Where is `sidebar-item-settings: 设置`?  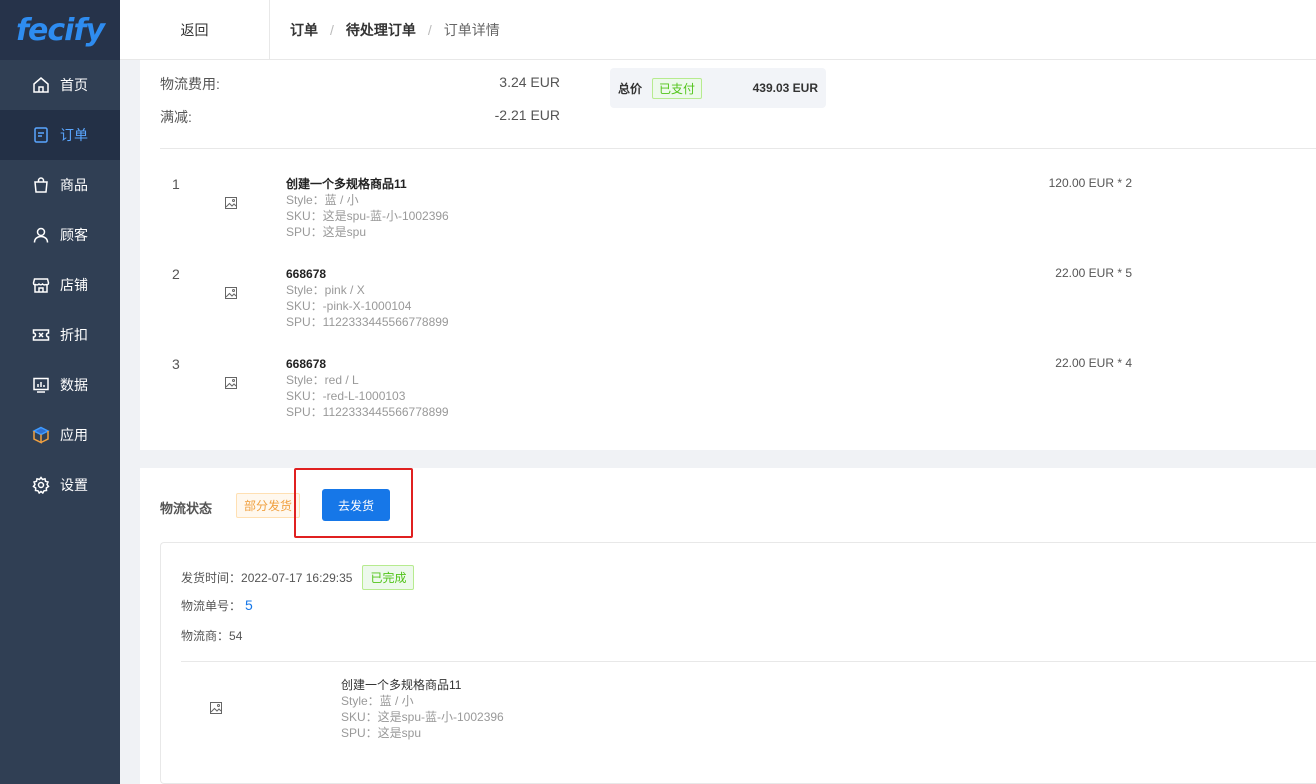 sidebar-item-settings: 设置 is located at coordinates (60, 485).